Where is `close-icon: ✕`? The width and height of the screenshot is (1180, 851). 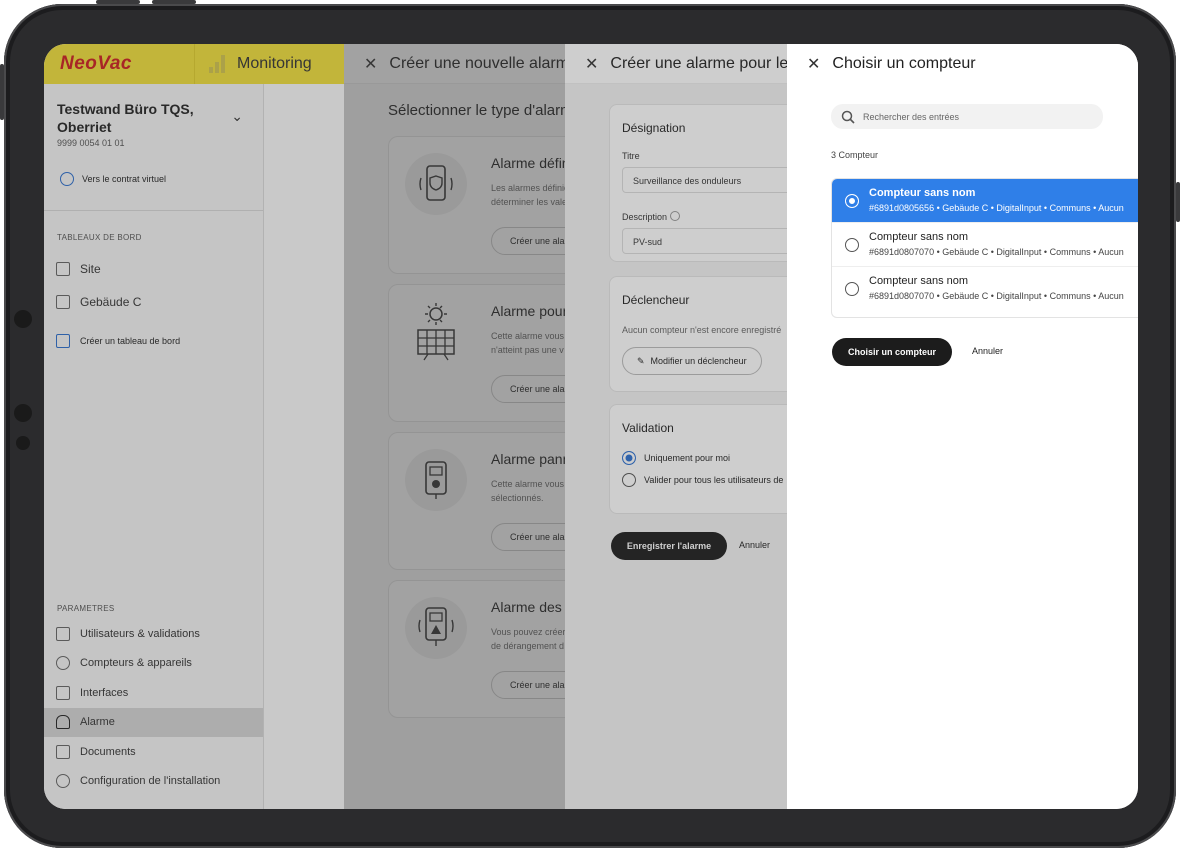 close-icon: ✕ is located at coordinates (813, 64).